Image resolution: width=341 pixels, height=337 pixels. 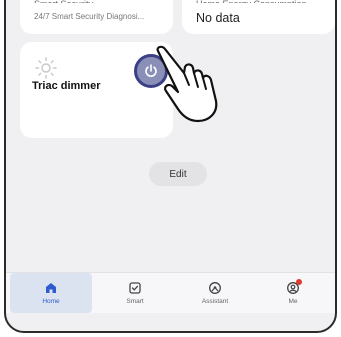 I want to click on tab-me-label: Me, so click(x=293, y=301).